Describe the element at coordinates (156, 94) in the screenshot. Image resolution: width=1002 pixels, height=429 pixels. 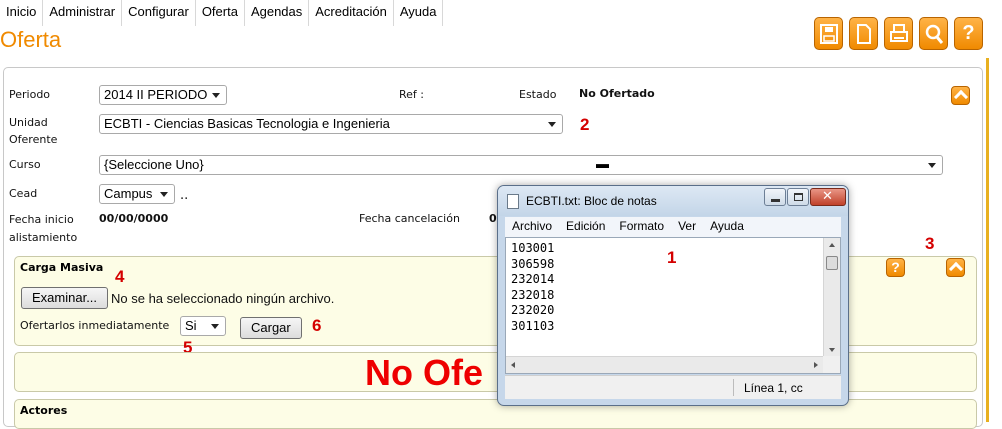
I see `periodo-selected: 2014 II PERIODO` at that location.